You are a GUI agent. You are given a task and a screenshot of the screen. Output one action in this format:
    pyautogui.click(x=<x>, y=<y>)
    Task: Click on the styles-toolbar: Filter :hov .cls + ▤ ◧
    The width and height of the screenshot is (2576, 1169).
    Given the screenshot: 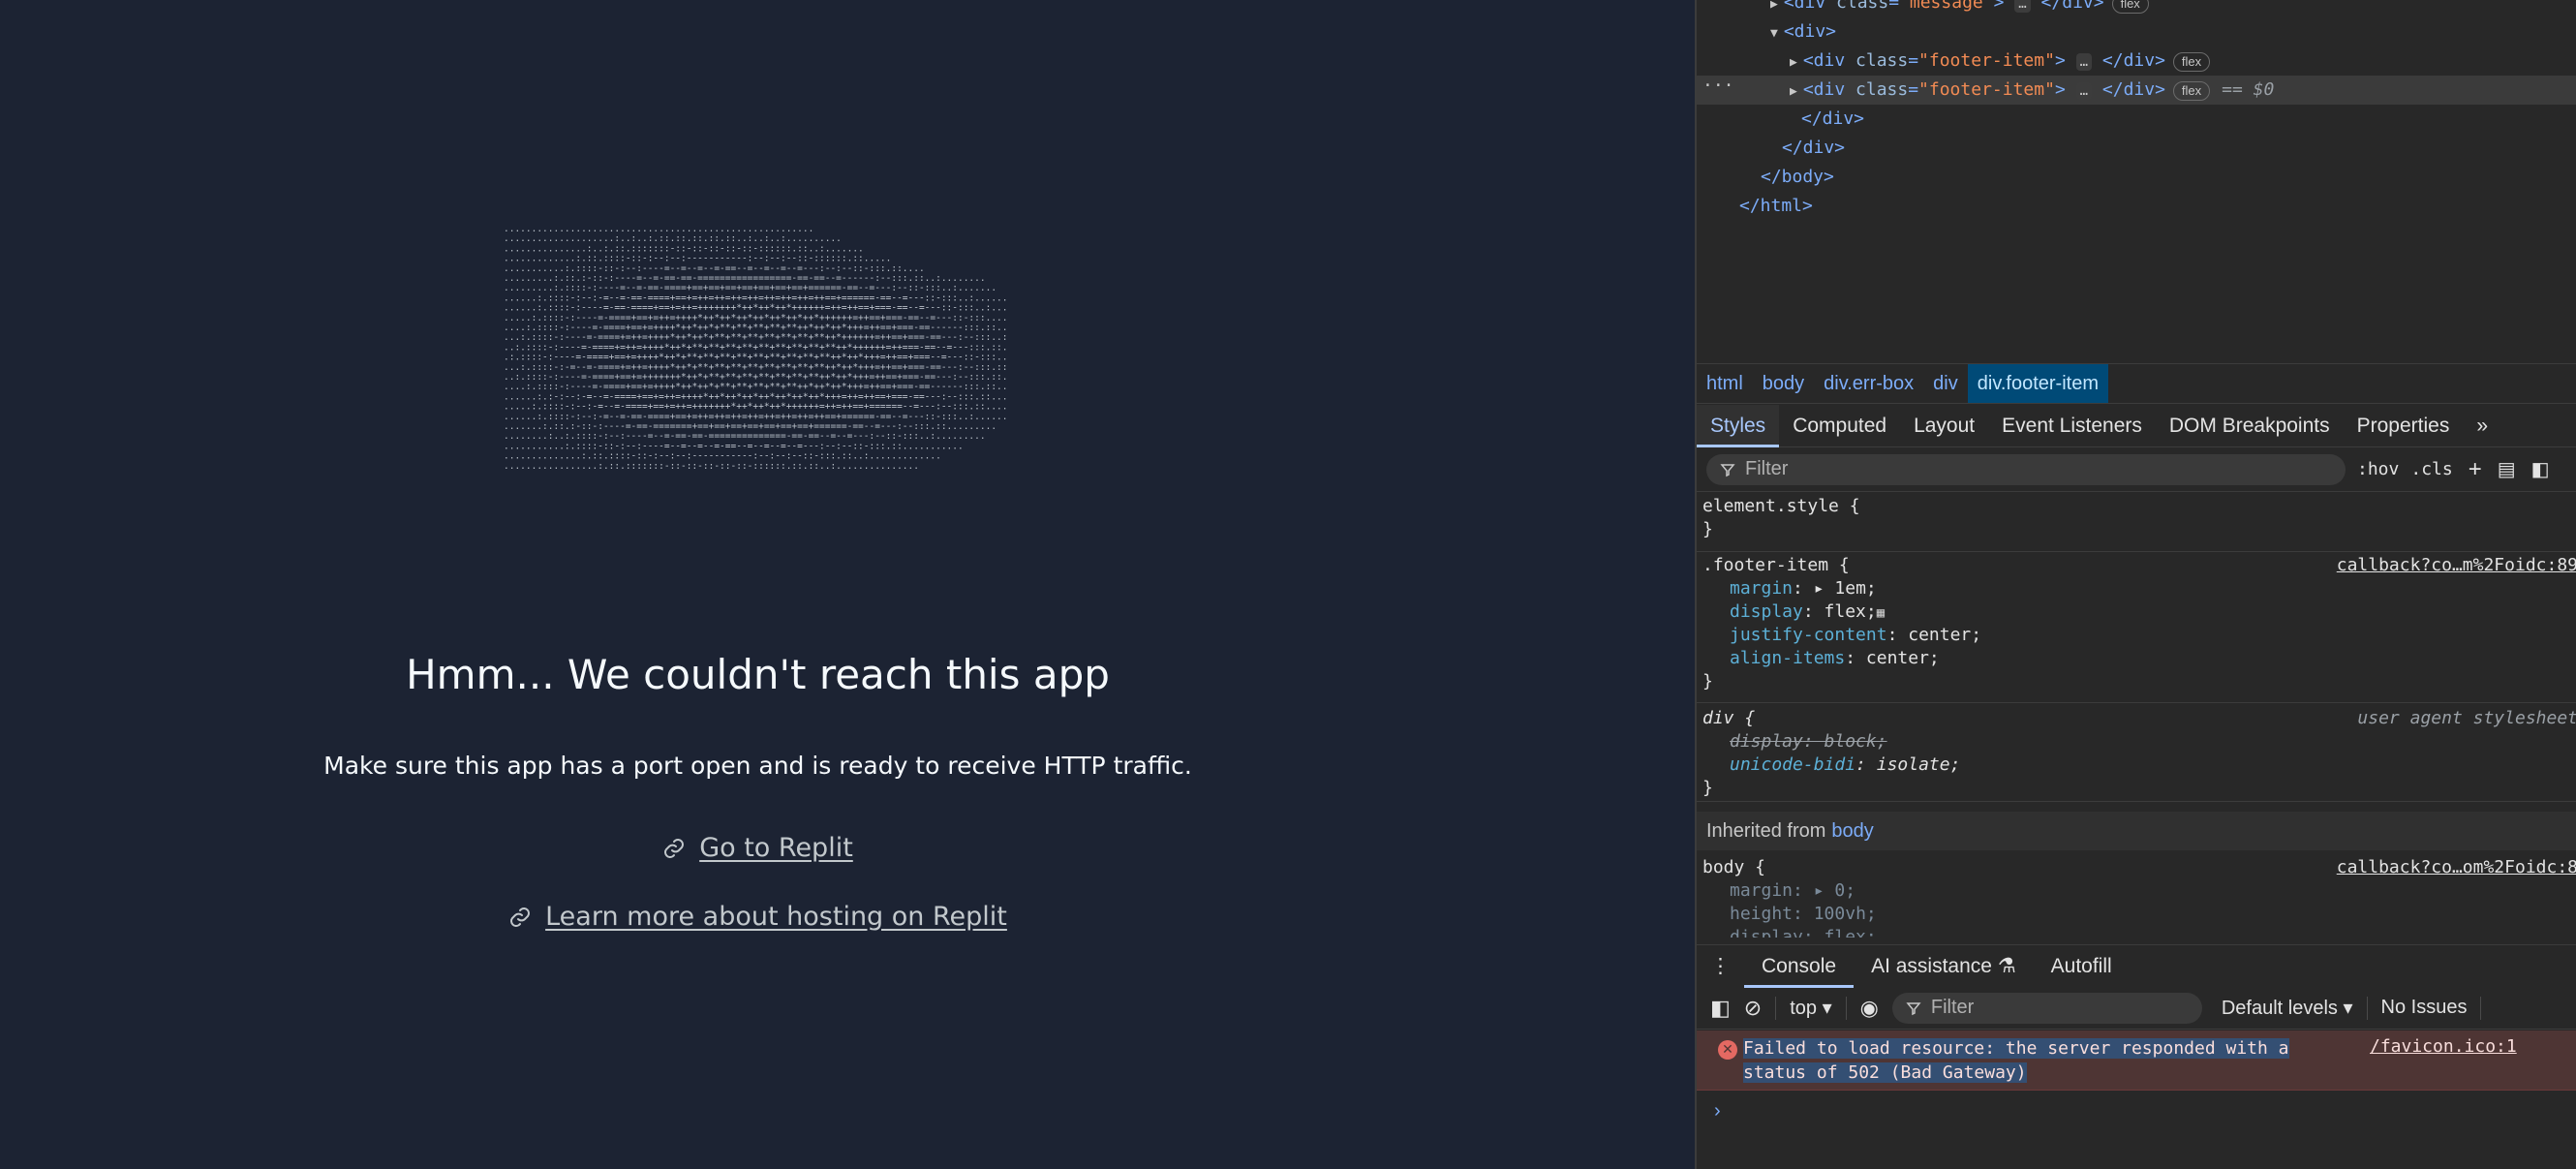 What is the action you would take?
    pyautogui.click(x=2136, y=469)
    